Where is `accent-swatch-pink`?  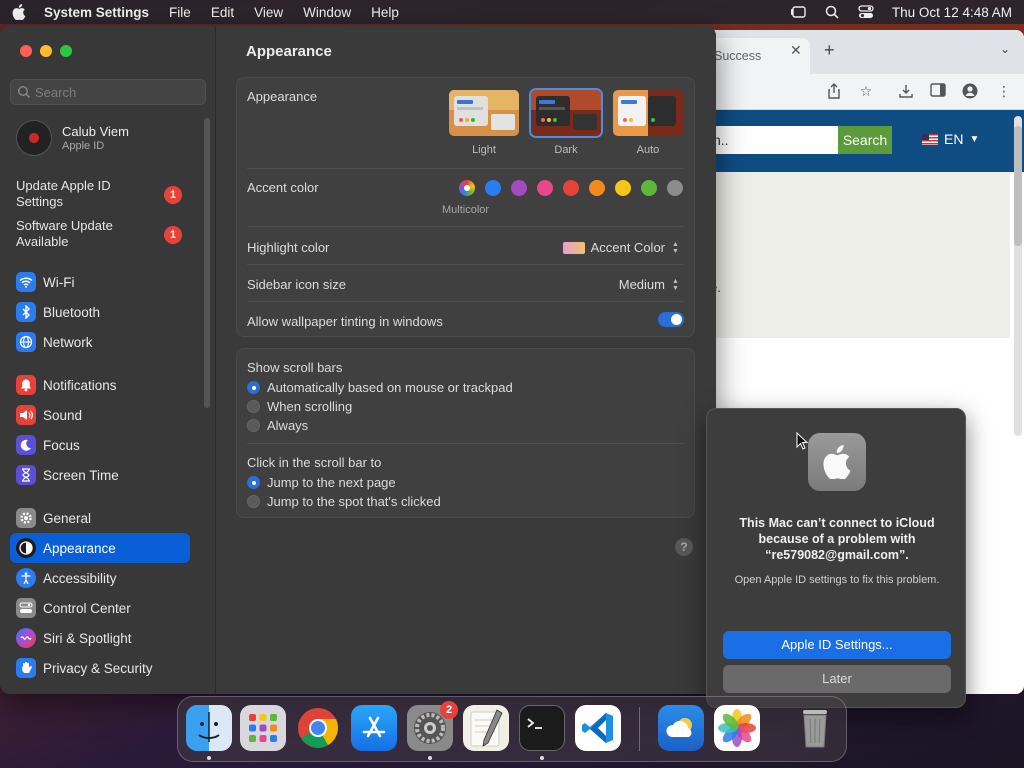
accent-swatch-pink is located at coordinates (545, 188).